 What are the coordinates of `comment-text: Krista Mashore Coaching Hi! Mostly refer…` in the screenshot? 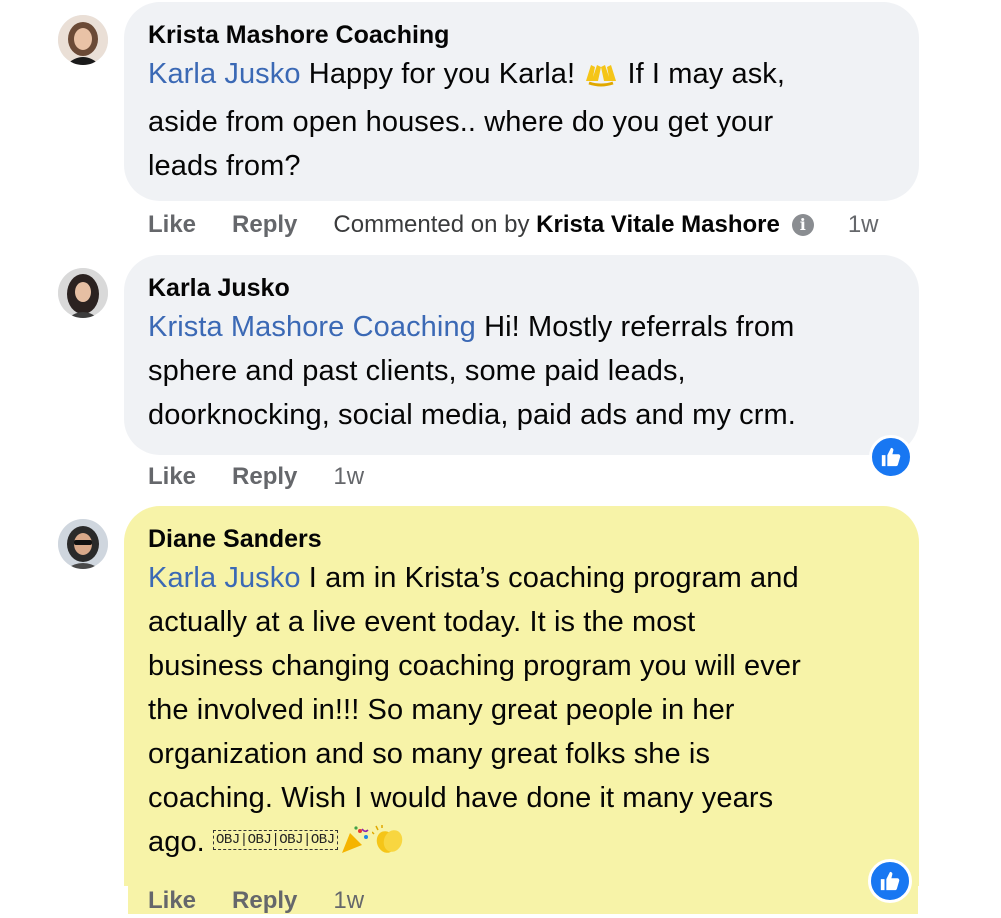 It's located at (472, 371).